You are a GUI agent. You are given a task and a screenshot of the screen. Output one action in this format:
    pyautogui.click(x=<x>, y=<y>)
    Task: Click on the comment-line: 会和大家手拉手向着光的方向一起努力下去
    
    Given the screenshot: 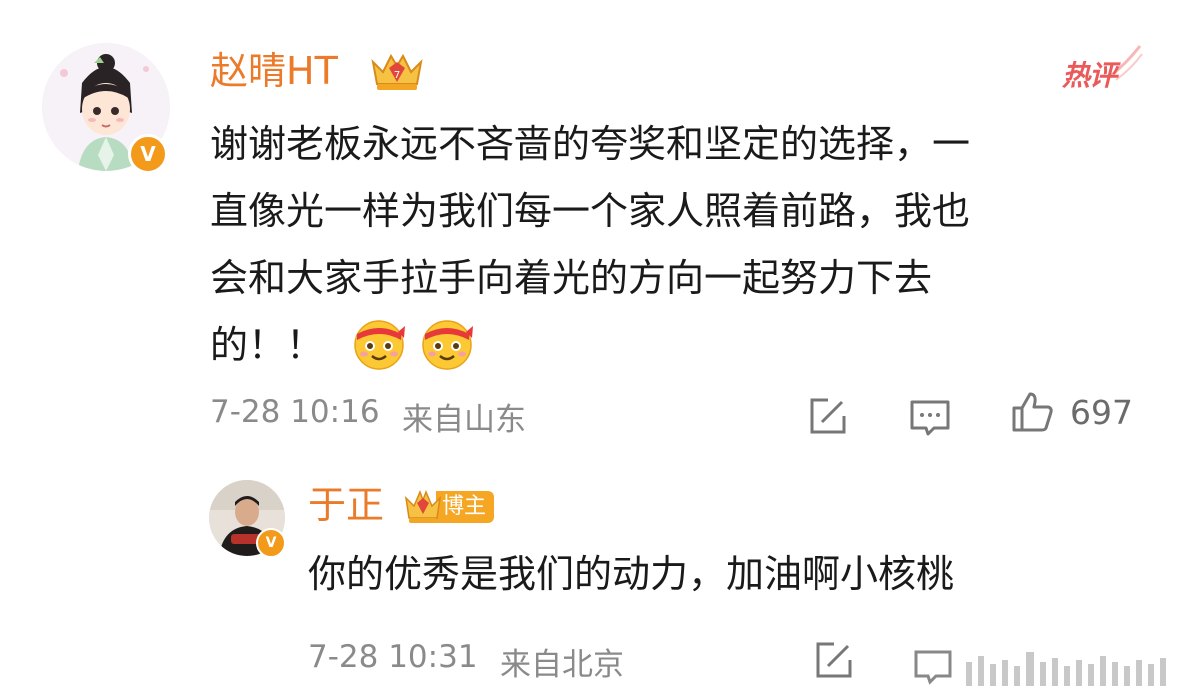 What is the action you would take?
    pyautogui.click(x=571, y=278)
    